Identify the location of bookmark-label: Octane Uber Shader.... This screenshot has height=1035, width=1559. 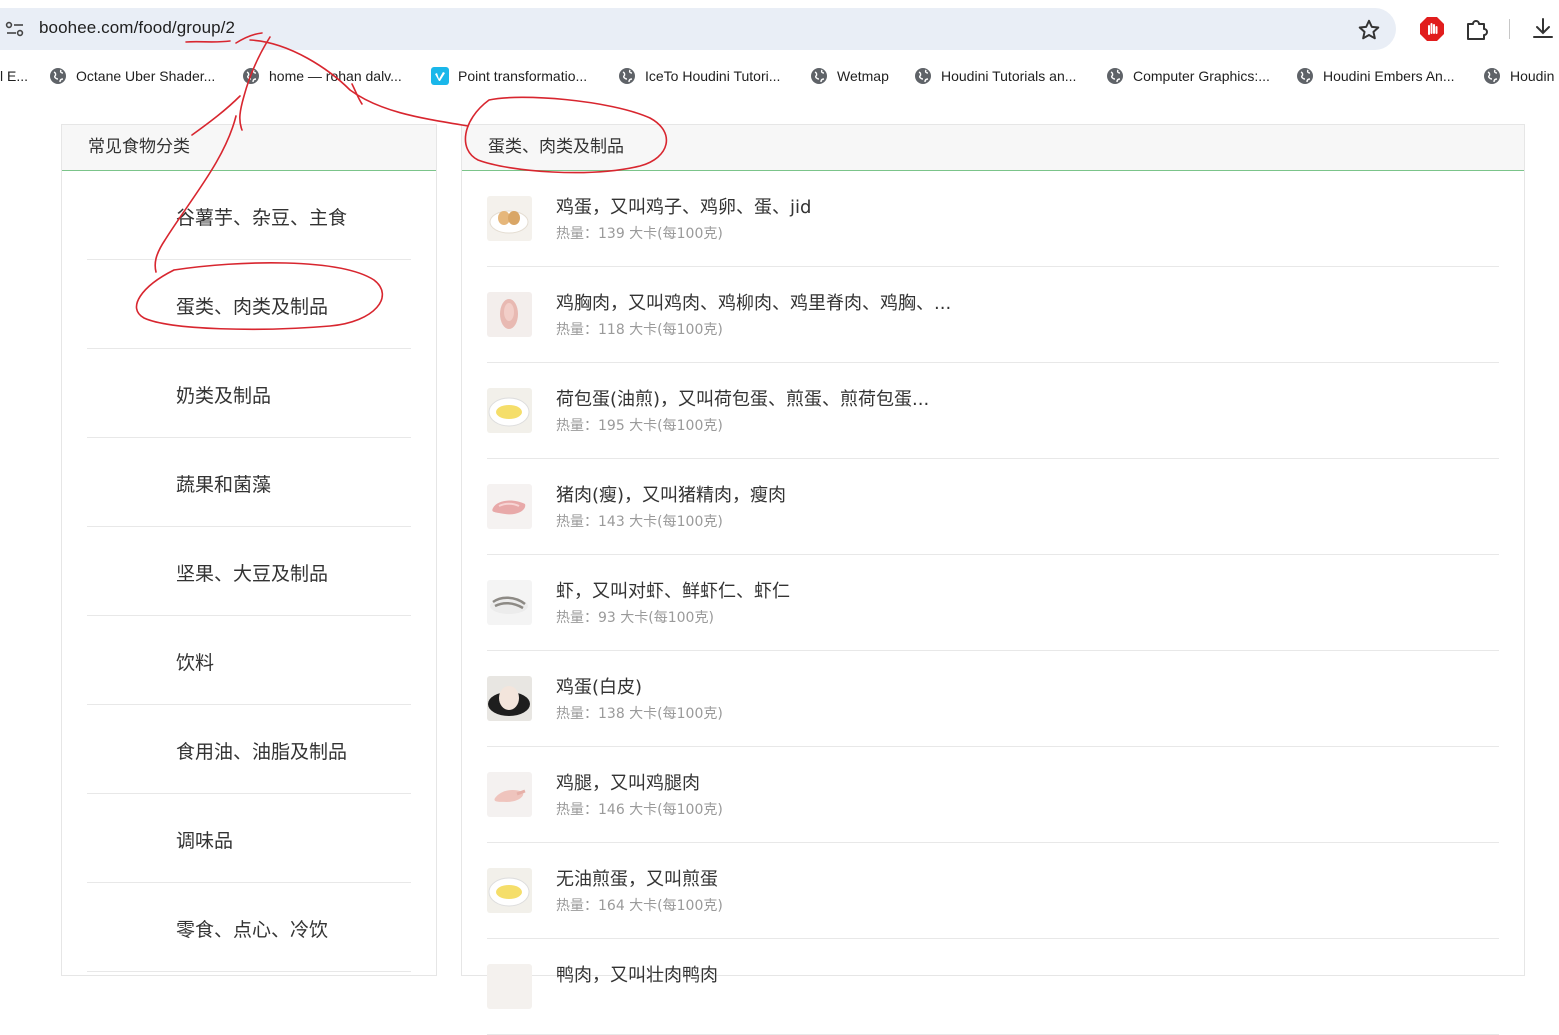
(146, 76).